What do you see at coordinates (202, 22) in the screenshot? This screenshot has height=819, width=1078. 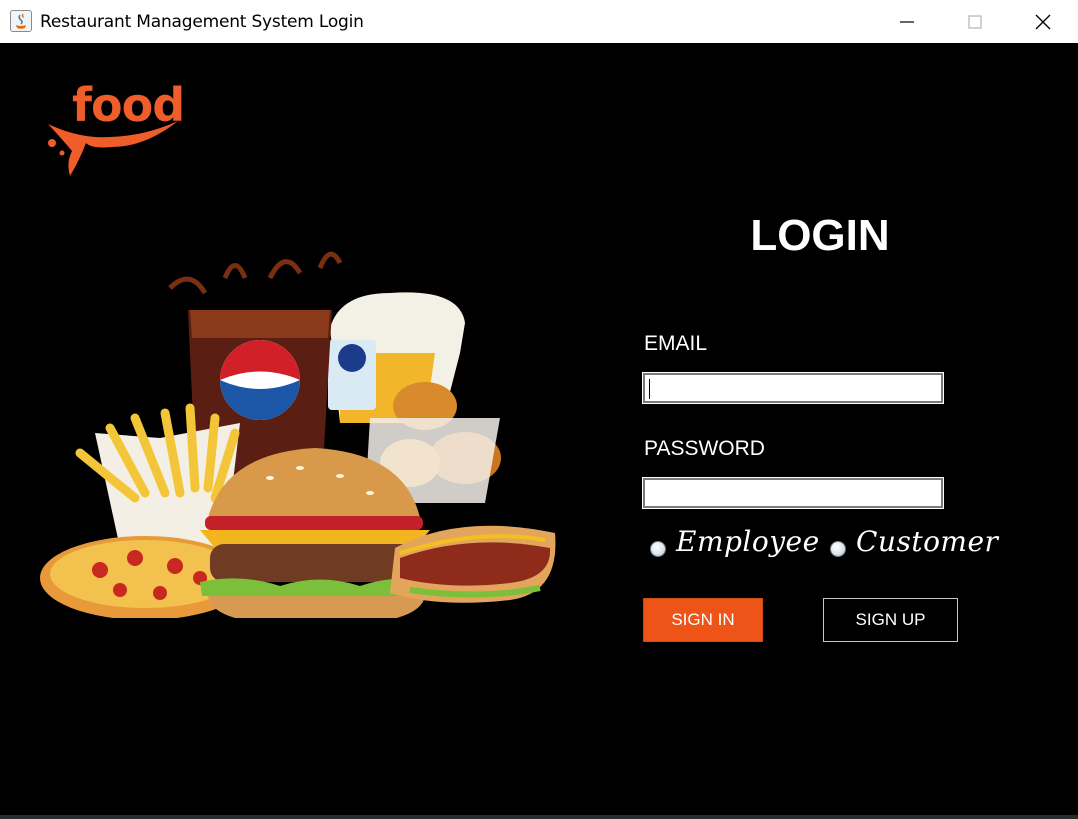 I see `window-title: Restaurant Management System Login` at bounding box center [202, 22].